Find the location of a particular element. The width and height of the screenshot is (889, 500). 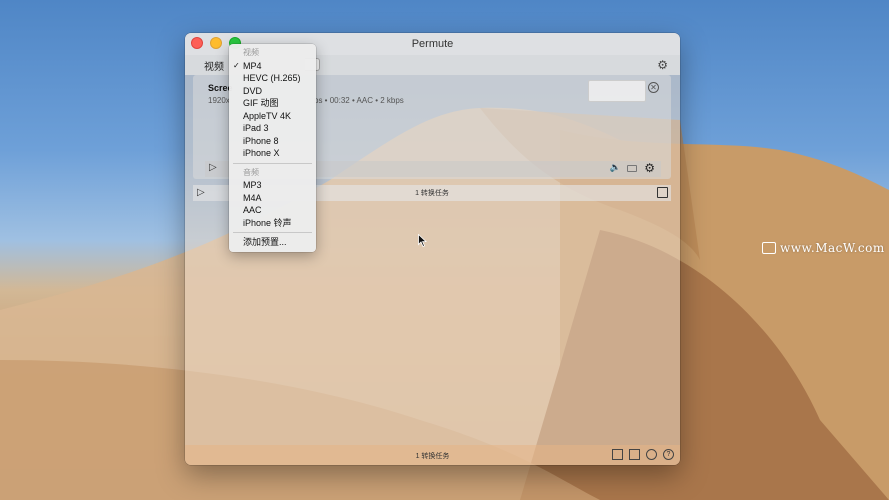

mouse-cursor-icon is located at coordinates (422, 240).